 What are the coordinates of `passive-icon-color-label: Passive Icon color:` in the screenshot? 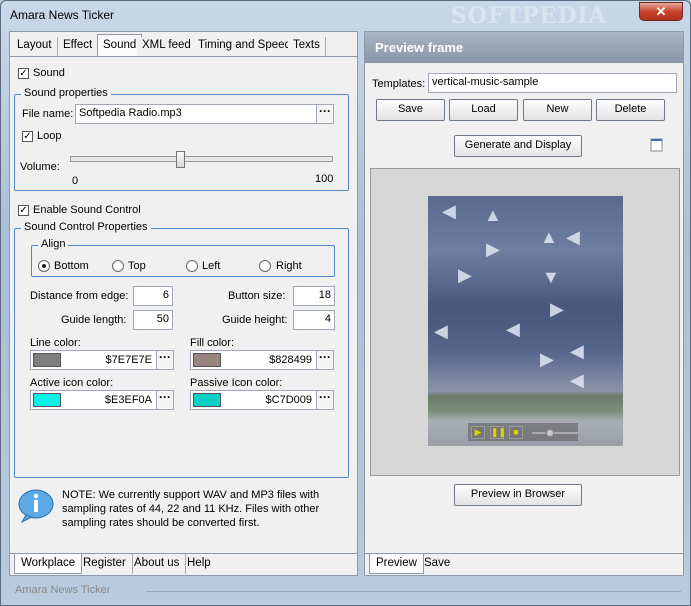 It's located at (236, 383).